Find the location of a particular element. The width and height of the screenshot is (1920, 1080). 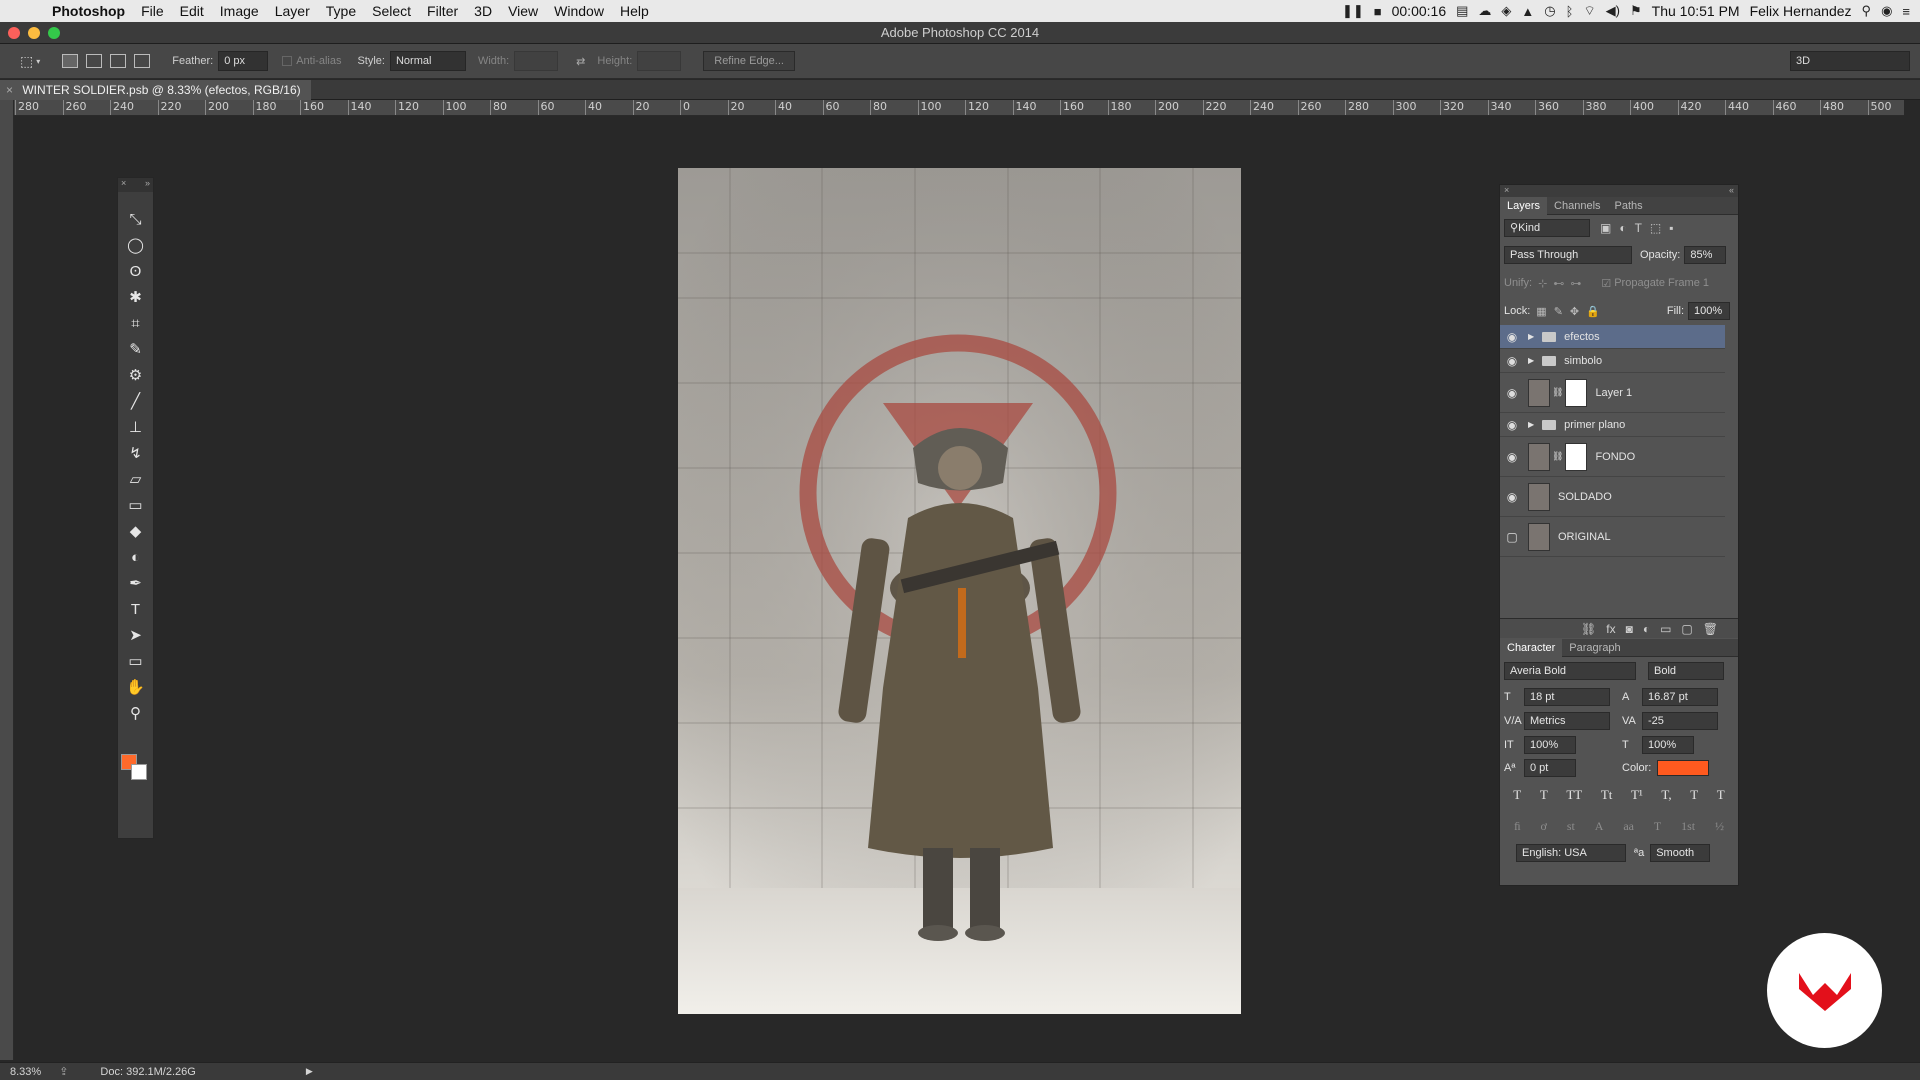

close-icon: × is located at coordinates (1506, 191).